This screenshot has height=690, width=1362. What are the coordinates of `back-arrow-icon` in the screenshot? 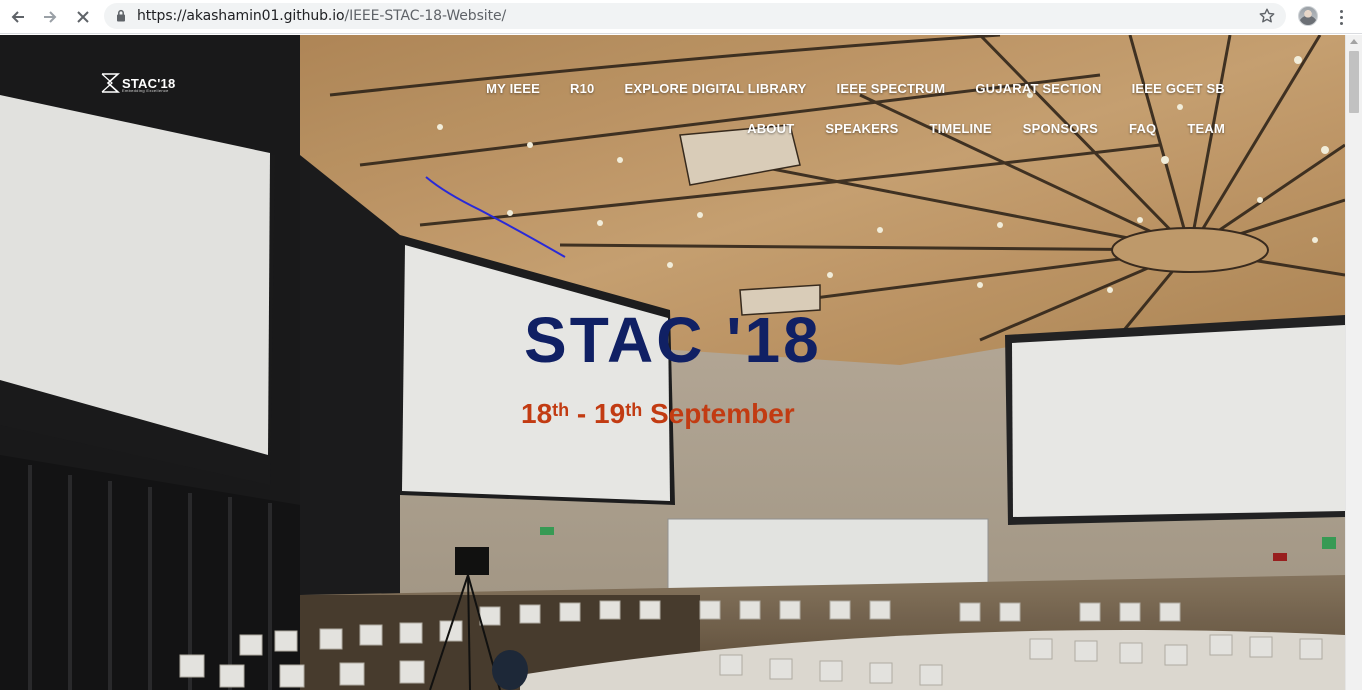 It's located at (18, 17).